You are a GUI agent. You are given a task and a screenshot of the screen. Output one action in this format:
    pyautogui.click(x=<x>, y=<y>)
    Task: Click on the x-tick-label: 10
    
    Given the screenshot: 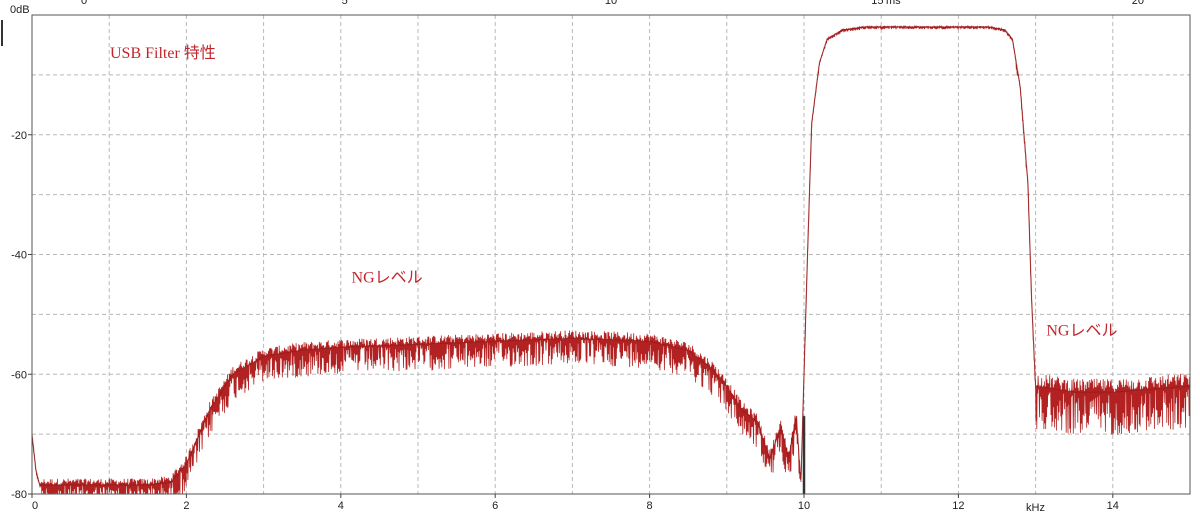 What is the action you would take?
    pyautogui.click(x=804, y=506)
    